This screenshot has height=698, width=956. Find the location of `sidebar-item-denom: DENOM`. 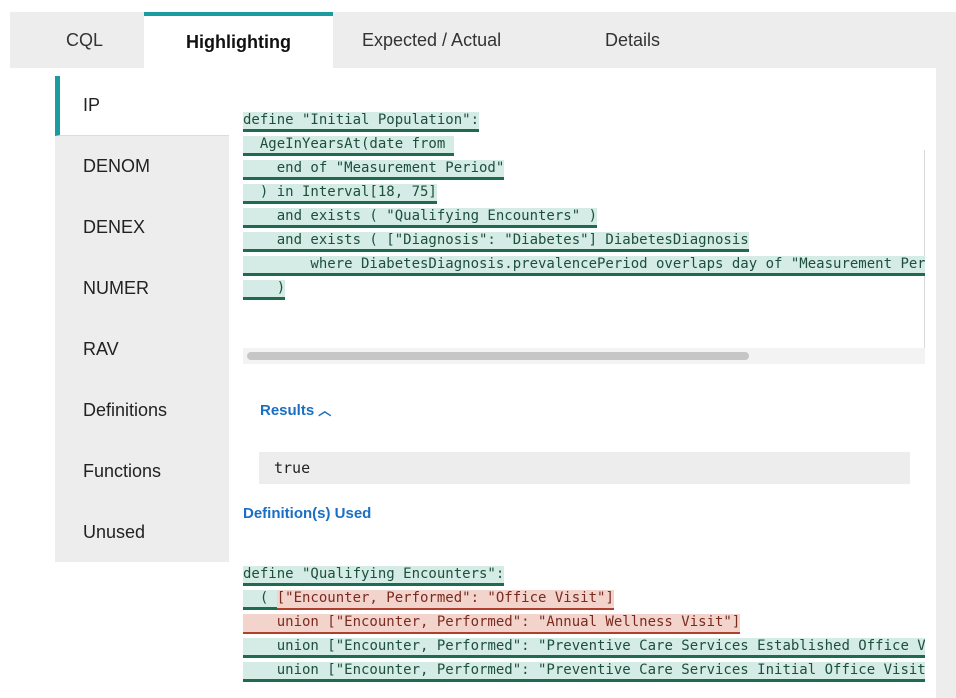

sidebar-item-denom: DENOM is located at coordinates (142, 166).